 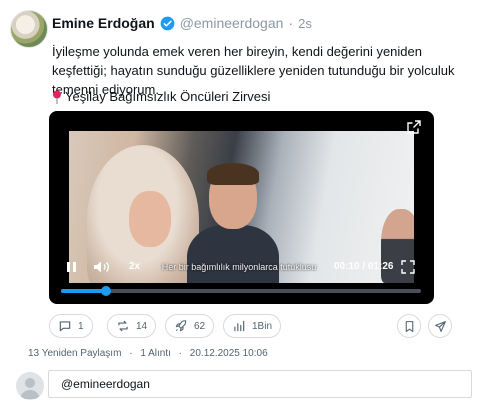 I want to click on boost-count: 62, so click(x=200, y=326).